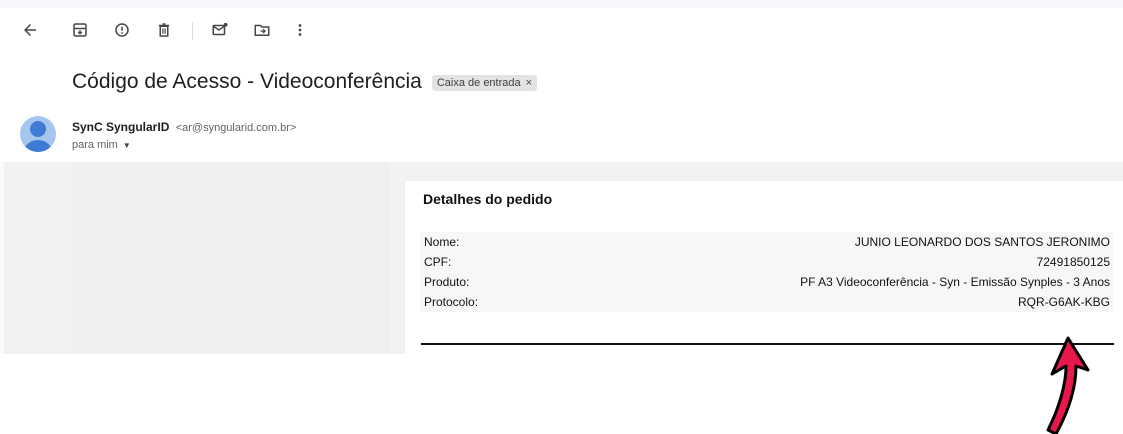 The height and width of the screenshot is (434, 1123). I want to click on inbox-label-chip: Caixa de entrada ×, so click(484, 83).